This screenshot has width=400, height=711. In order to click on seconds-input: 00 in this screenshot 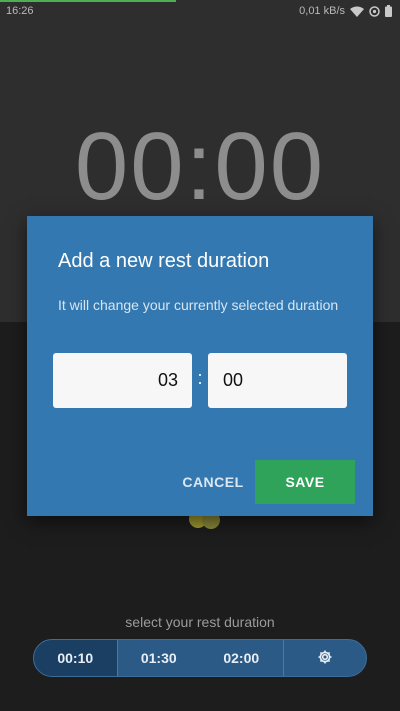, I will do `click(277, 380)`.